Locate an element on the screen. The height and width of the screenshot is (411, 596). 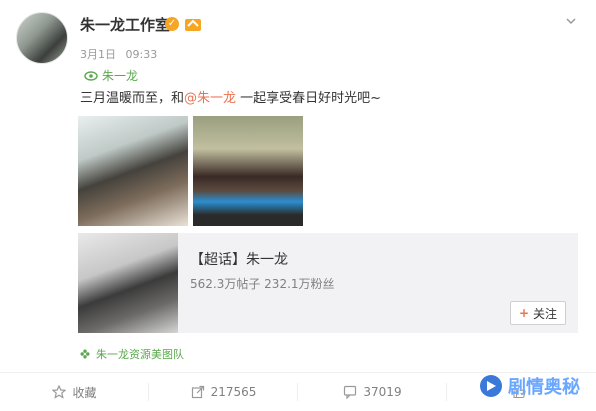
follow-button: + 关注 is located at coordinates (538, 313).